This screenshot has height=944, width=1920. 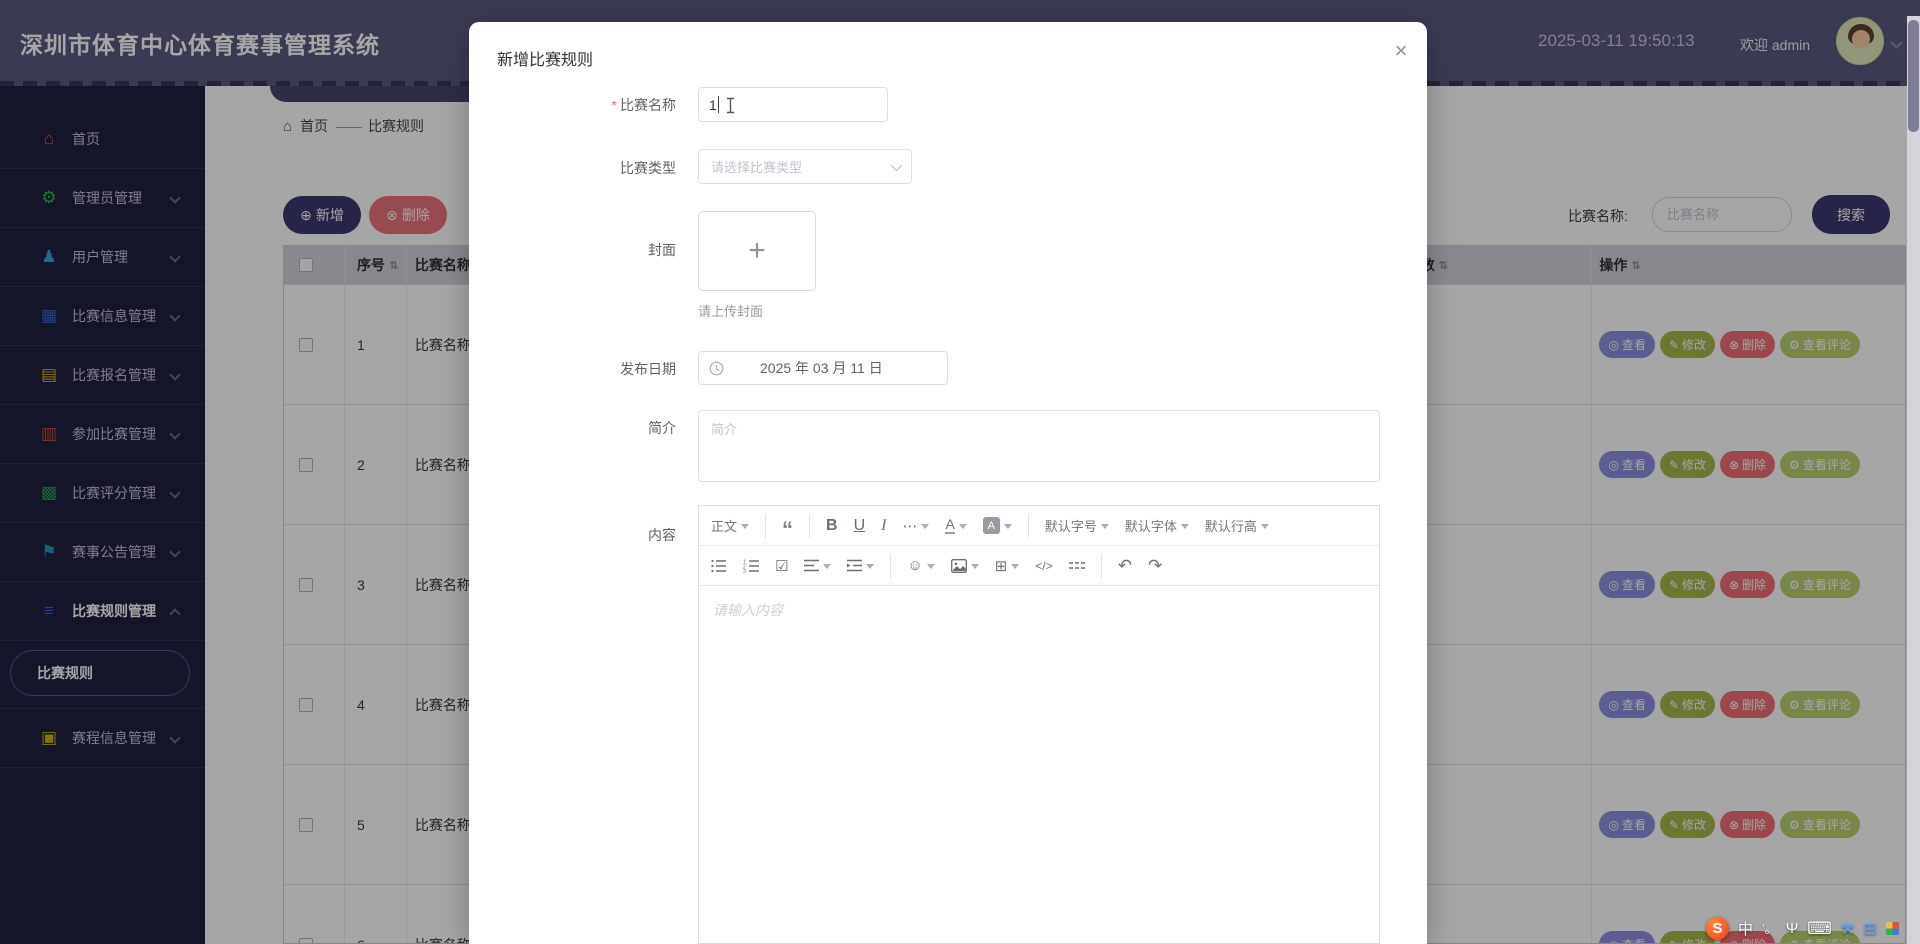 What do you see at coordinates (1745, 928) in the screenshot?
I see `ime-lang-icon: 中` at bounding box center [1745, 928].